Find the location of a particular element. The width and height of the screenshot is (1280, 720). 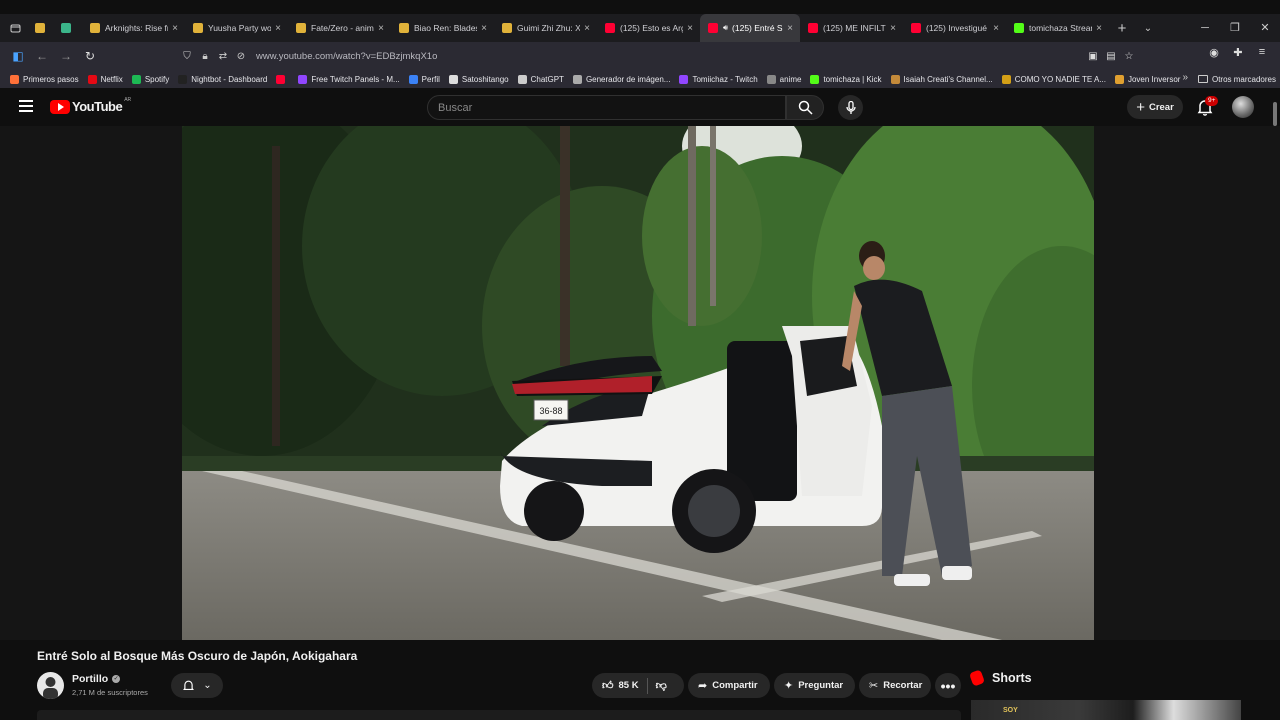

bookmark-item: Primeros pasos is located at coordinates (44, 79).